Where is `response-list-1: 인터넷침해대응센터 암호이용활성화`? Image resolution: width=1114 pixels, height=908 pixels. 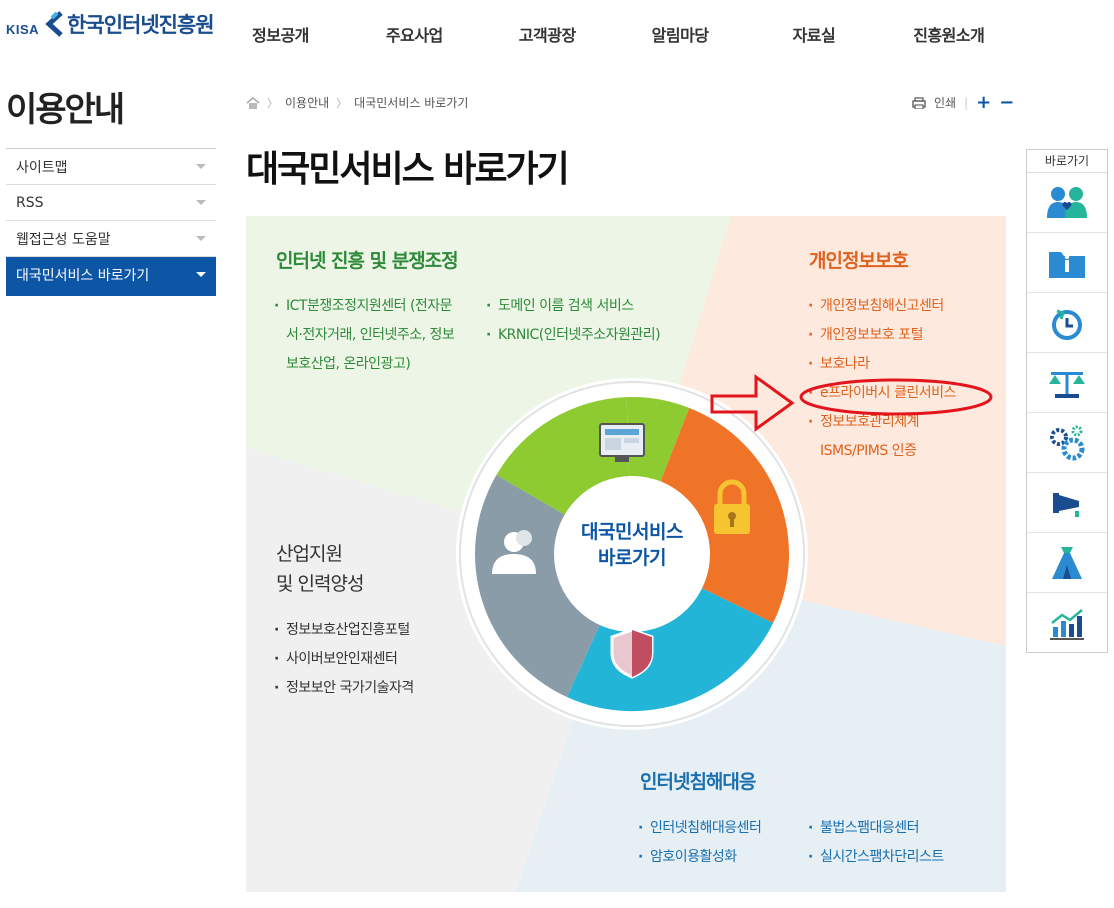 response-list-1: 인터넷침해대응센터 암호이용활성화 is located at coordinates (700, 843).